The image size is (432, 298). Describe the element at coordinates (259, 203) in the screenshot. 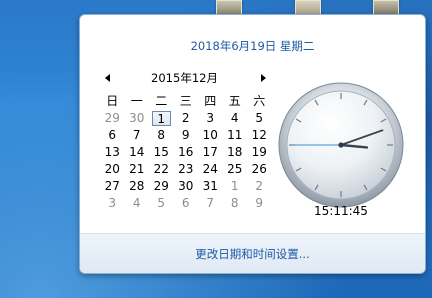

I see `calendar-day-other-month: 9` at that location.